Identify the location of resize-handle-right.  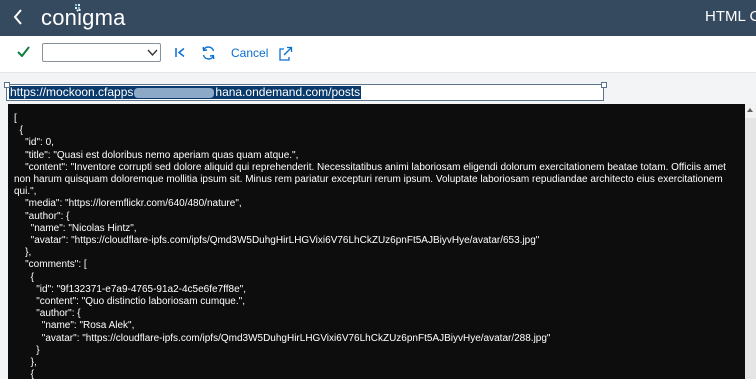
(604, 85).